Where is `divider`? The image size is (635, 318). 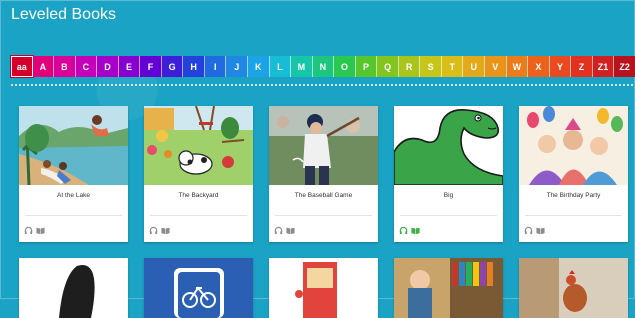
divider is located at coordinates (322, 85).